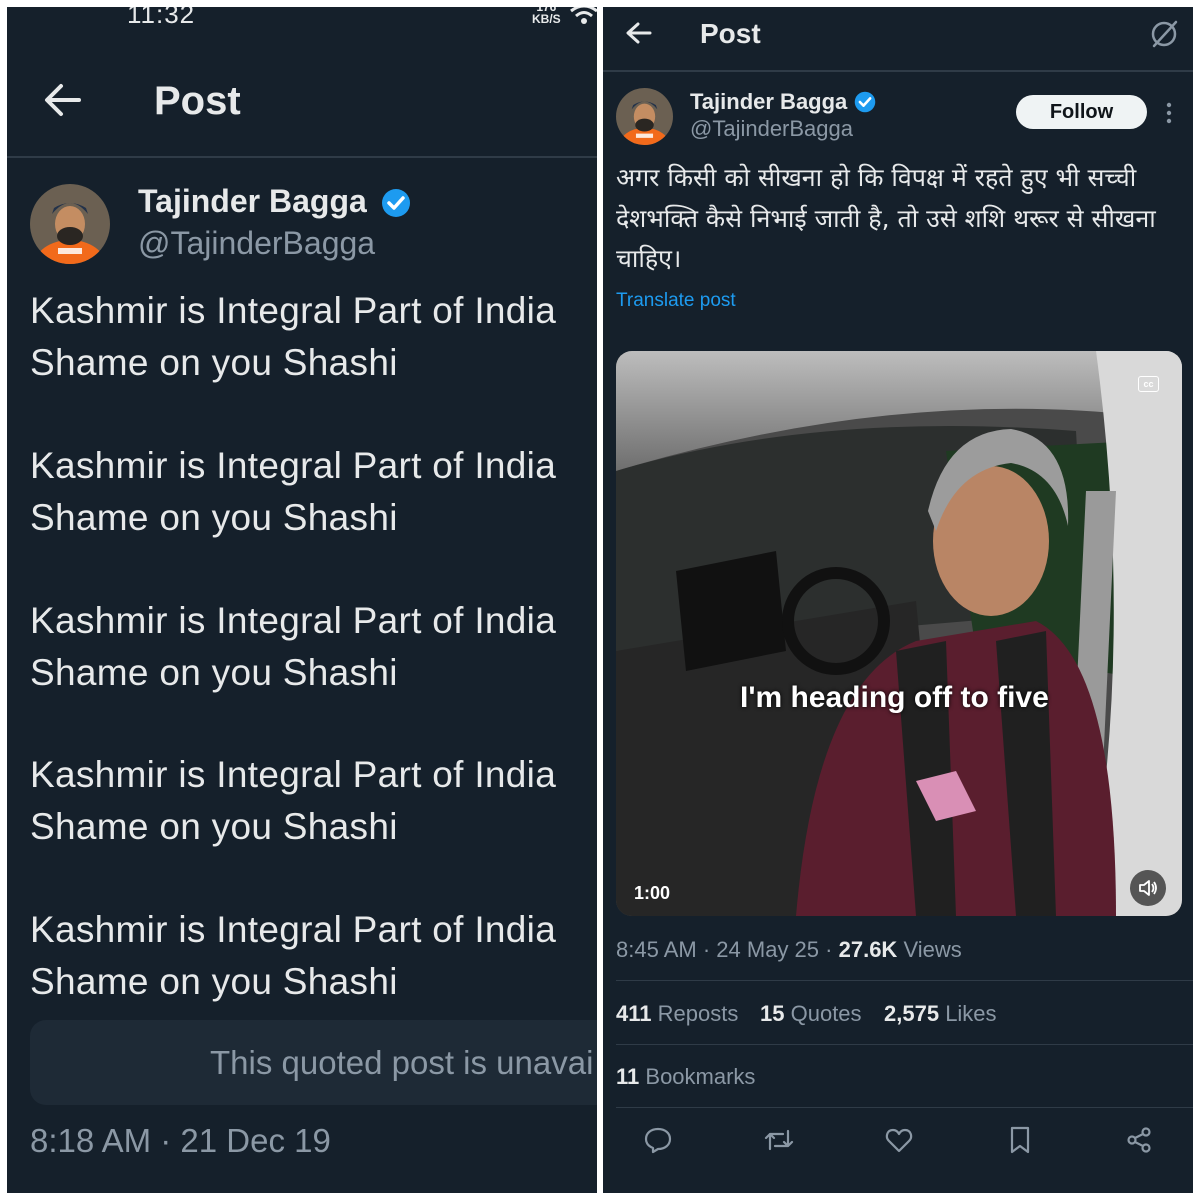 The width and height of the screenshot is (1200, 1200). What do you see at coordinates (658, 1140) in the screenshot?
I see `reply-icon` at bounding box center [658, 1140].